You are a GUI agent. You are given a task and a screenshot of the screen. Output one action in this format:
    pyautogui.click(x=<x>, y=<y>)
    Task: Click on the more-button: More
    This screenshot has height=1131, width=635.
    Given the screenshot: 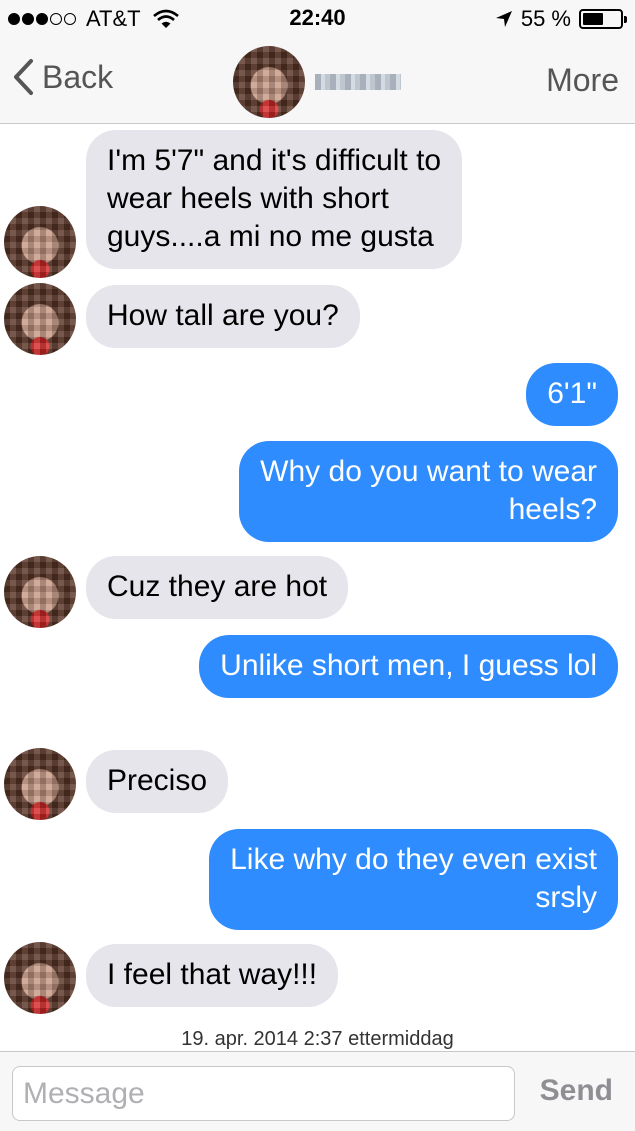 What is the action you would take?
    pyautogui.click(x=582, y=80)
    